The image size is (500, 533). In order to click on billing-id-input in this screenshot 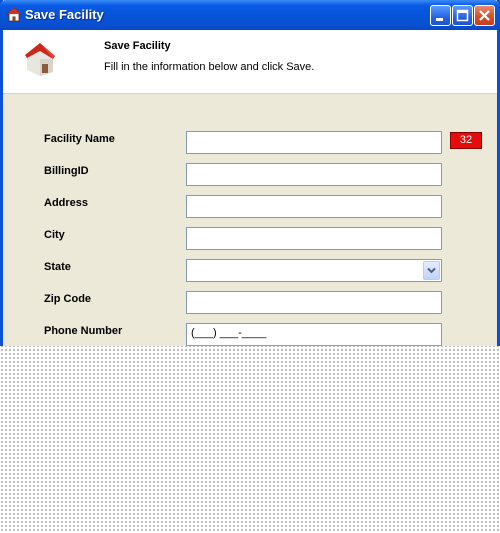, I will do `click(314, 174)`.